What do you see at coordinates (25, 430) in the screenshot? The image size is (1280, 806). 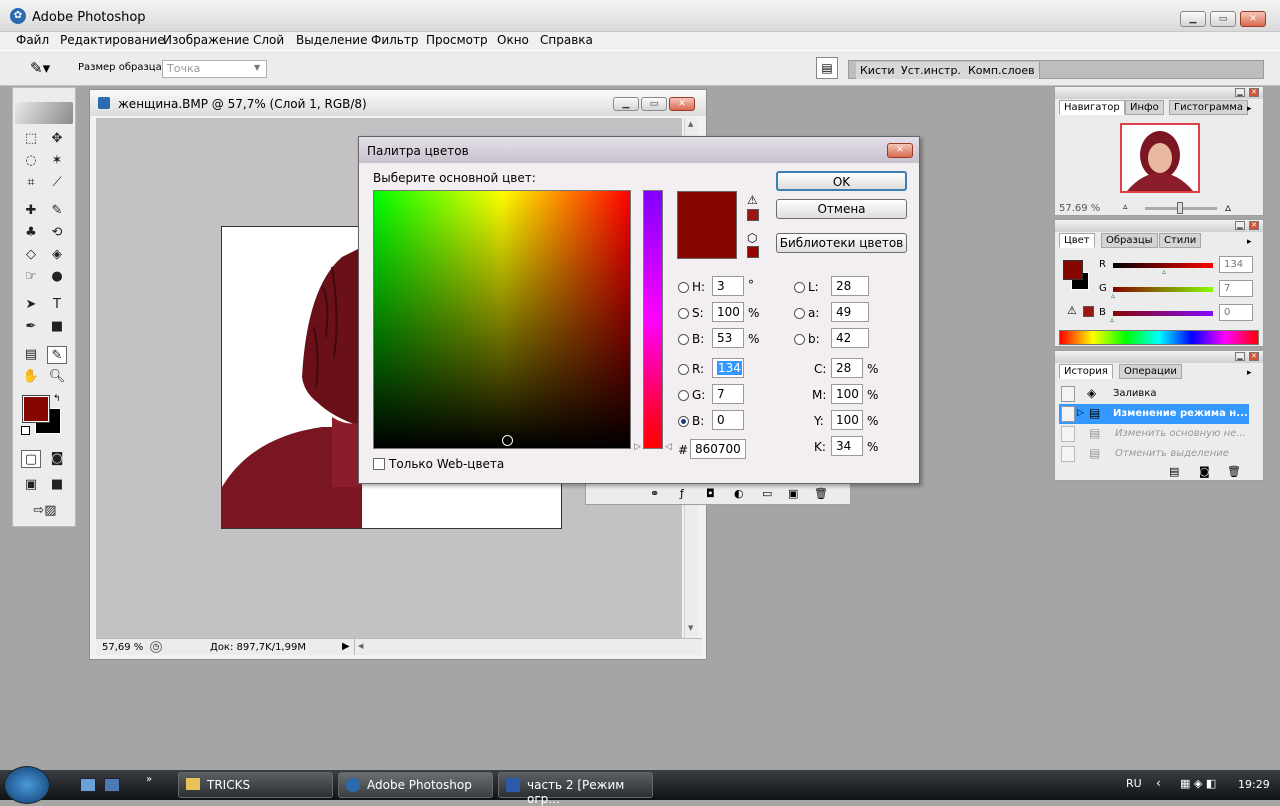 I see `default-colors-icon` at bounding box center [25, 430].